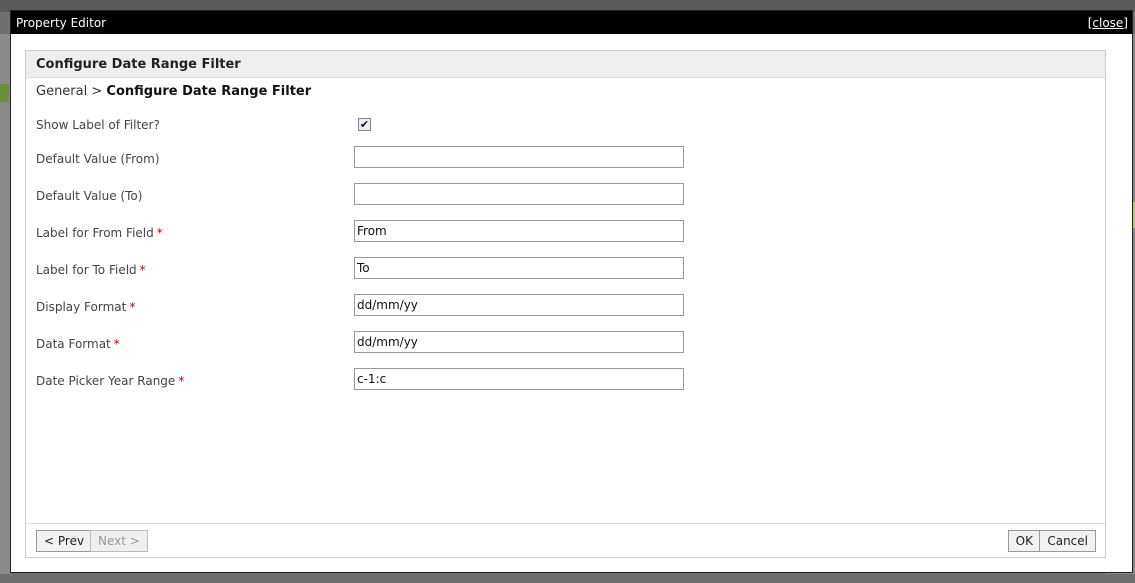 The image size is (1135, 583). Describe the element at coordinates (119, 541) in the screenshot. I see `next-button: Next >` at that location.